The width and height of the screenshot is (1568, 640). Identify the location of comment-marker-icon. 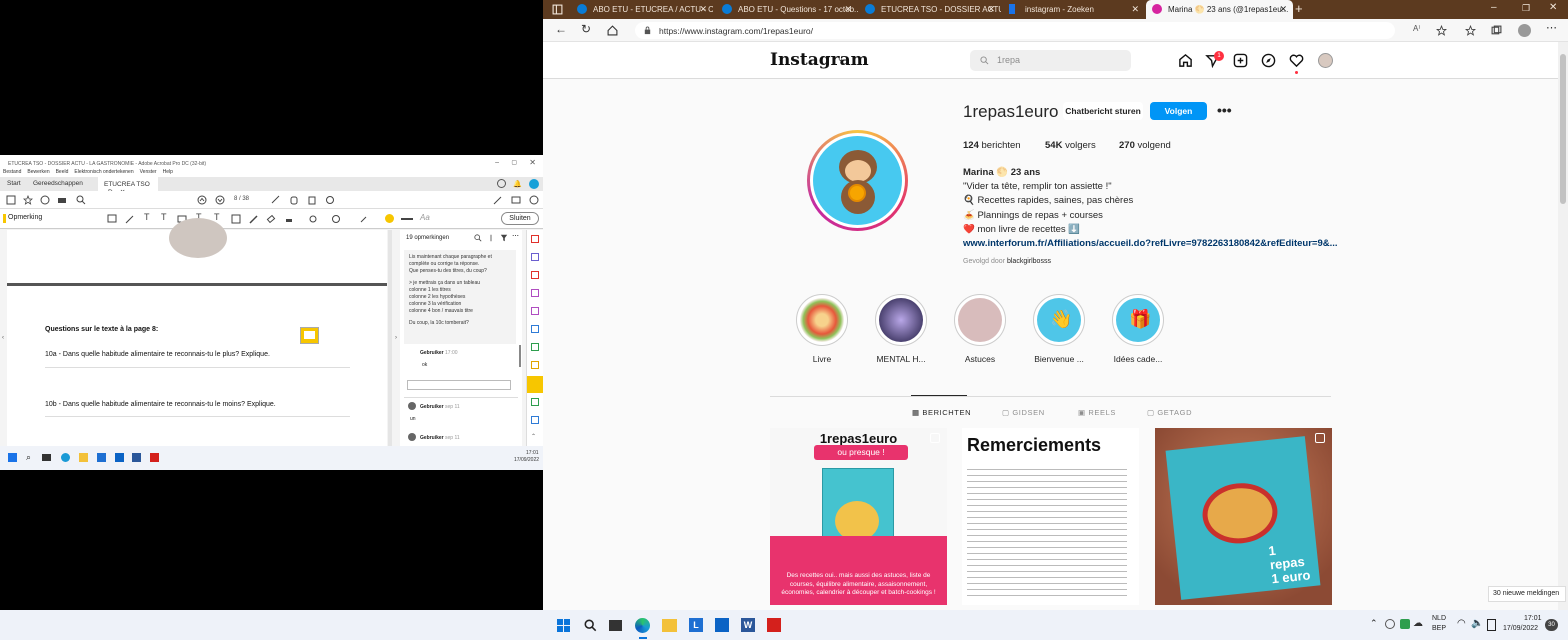
(309, 335).